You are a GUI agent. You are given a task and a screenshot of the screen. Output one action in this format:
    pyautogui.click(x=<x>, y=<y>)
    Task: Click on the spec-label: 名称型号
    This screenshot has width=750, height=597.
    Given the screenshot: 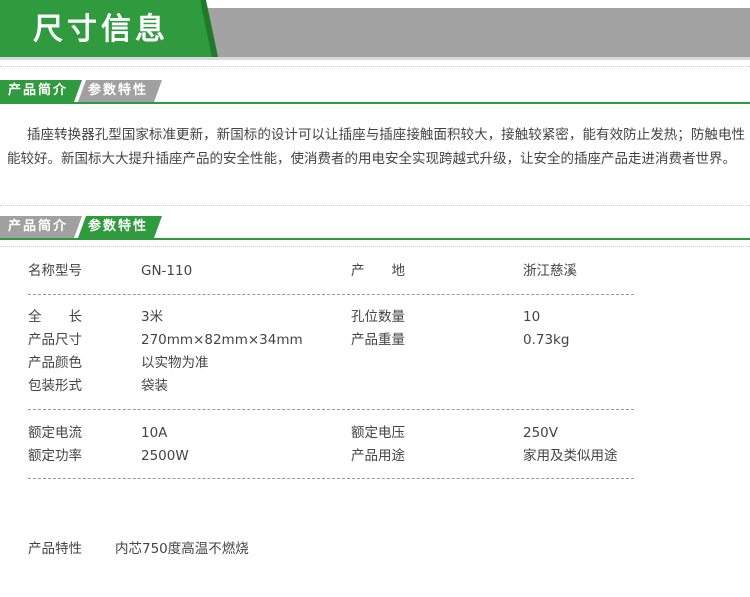 What is the action you would take?
    pyautogui.click(x=55, y=271)
    